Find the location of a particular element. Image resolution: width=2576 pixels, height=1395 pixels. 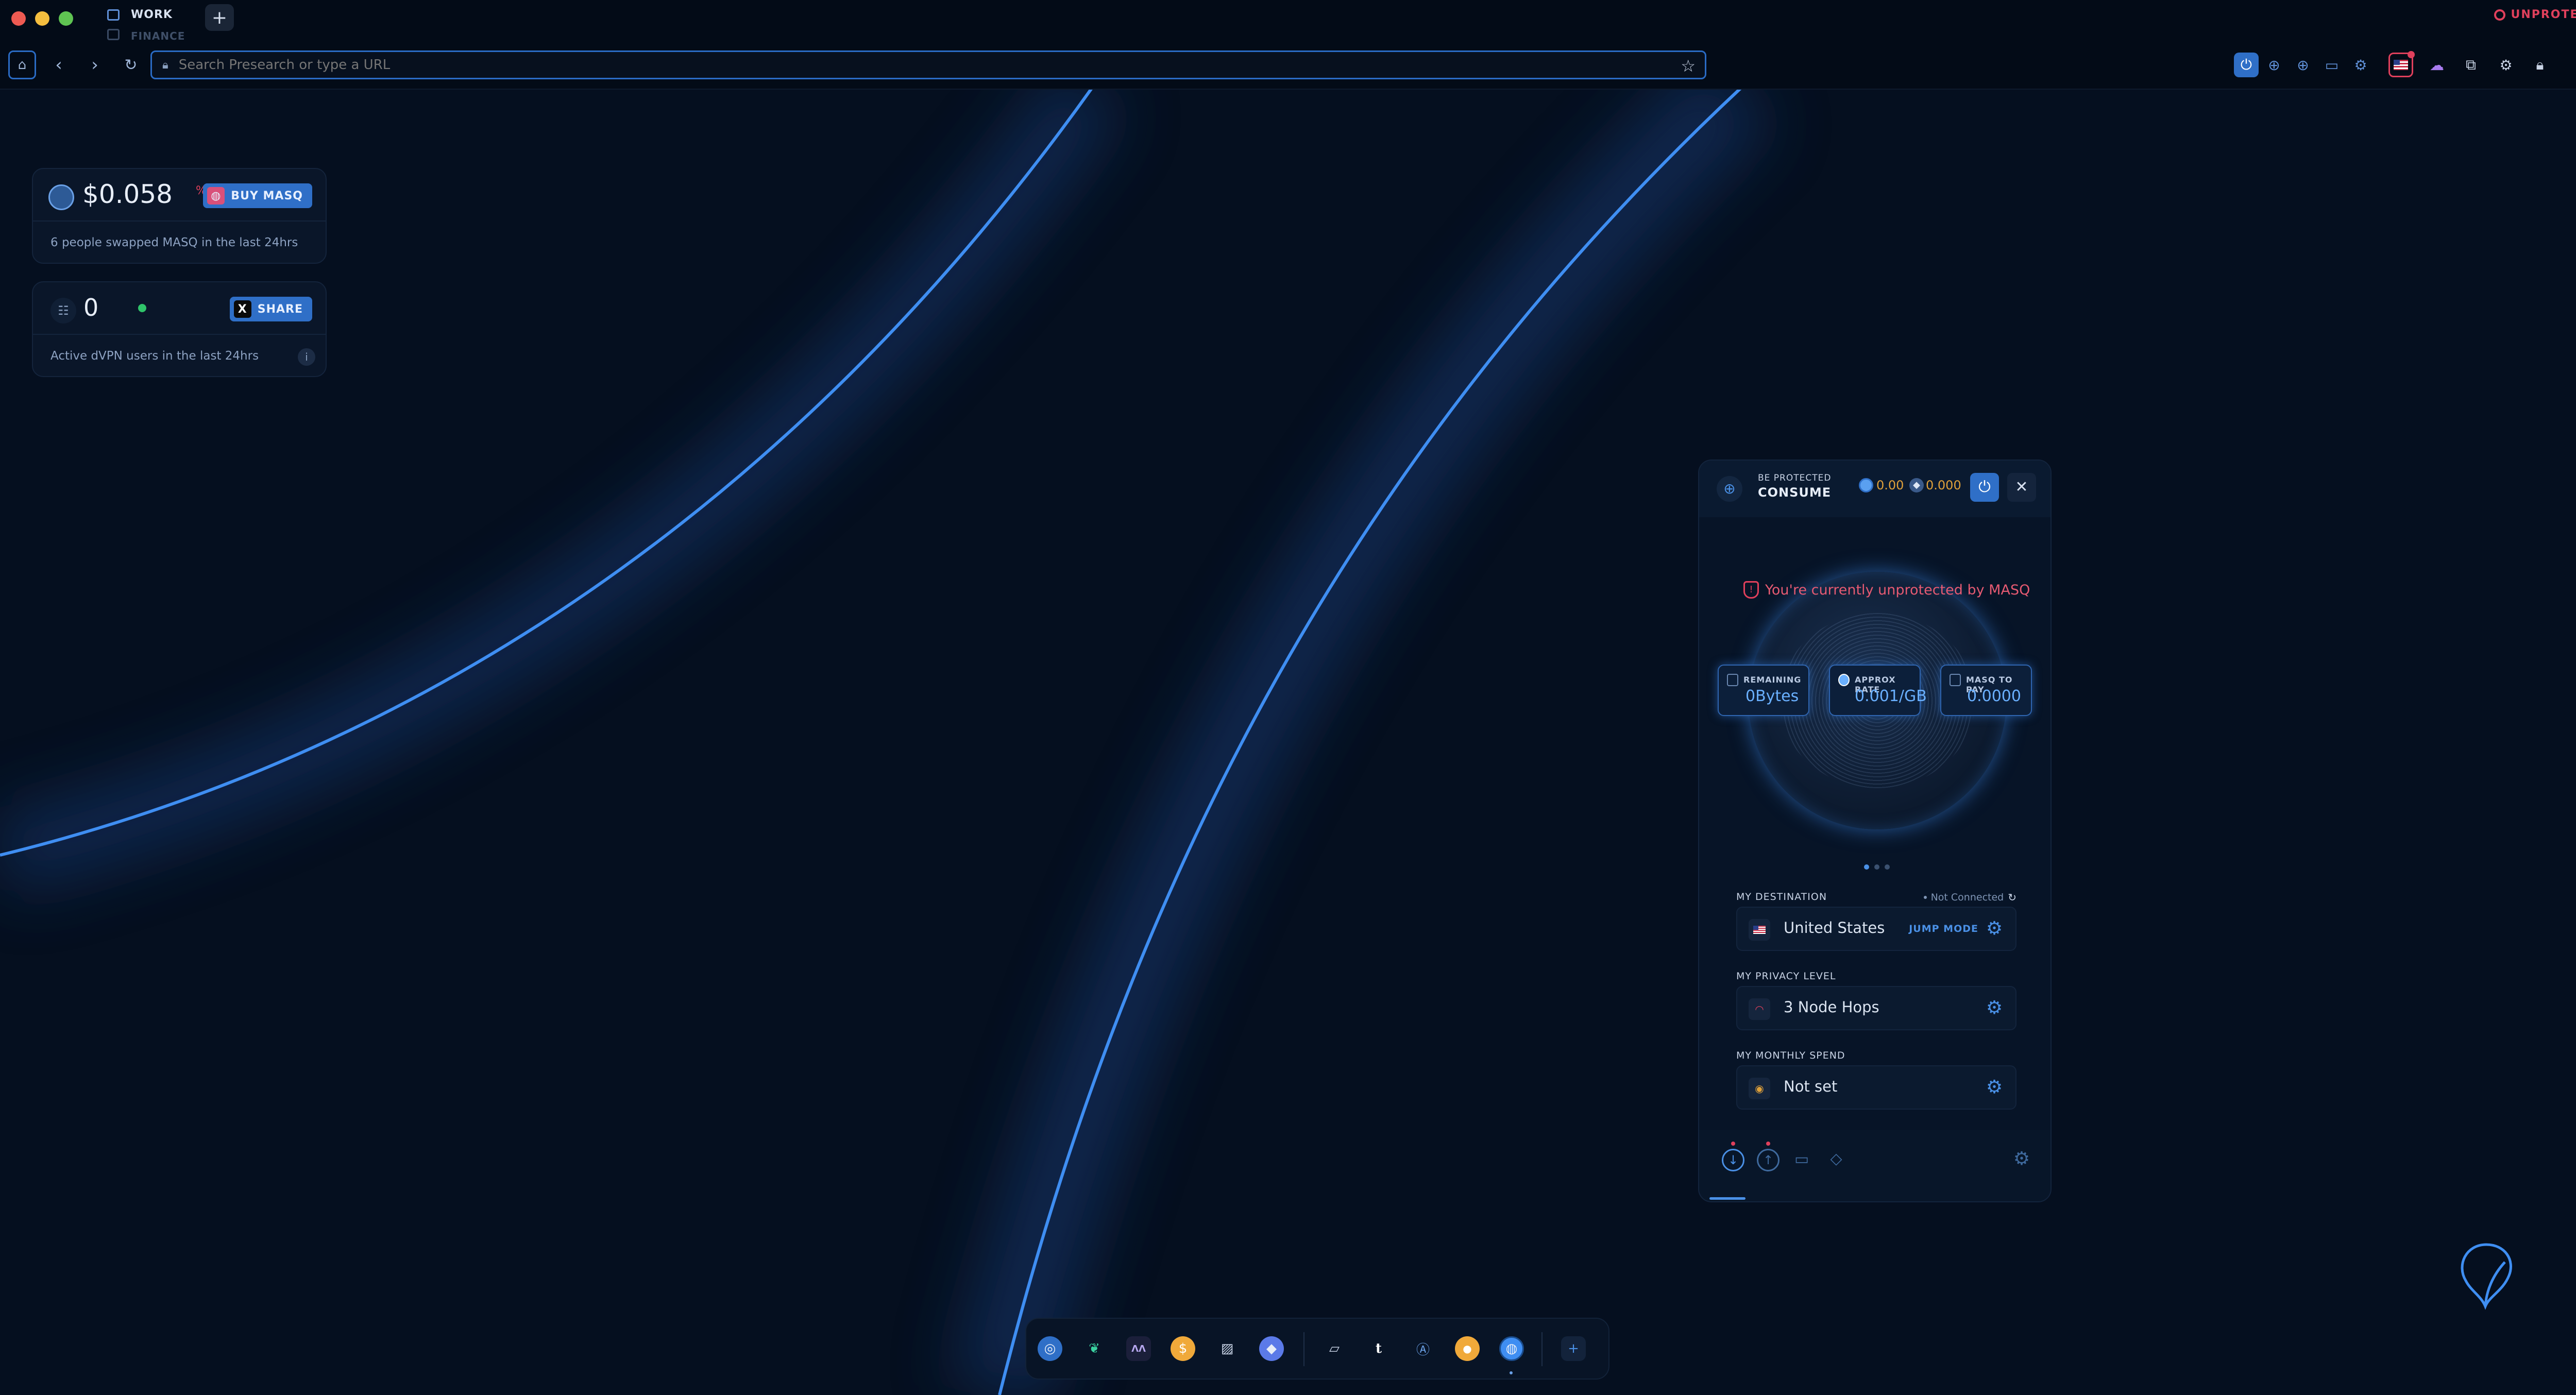

privacy-value: 3 Node Hops is located at coordinates (1831, 1007).